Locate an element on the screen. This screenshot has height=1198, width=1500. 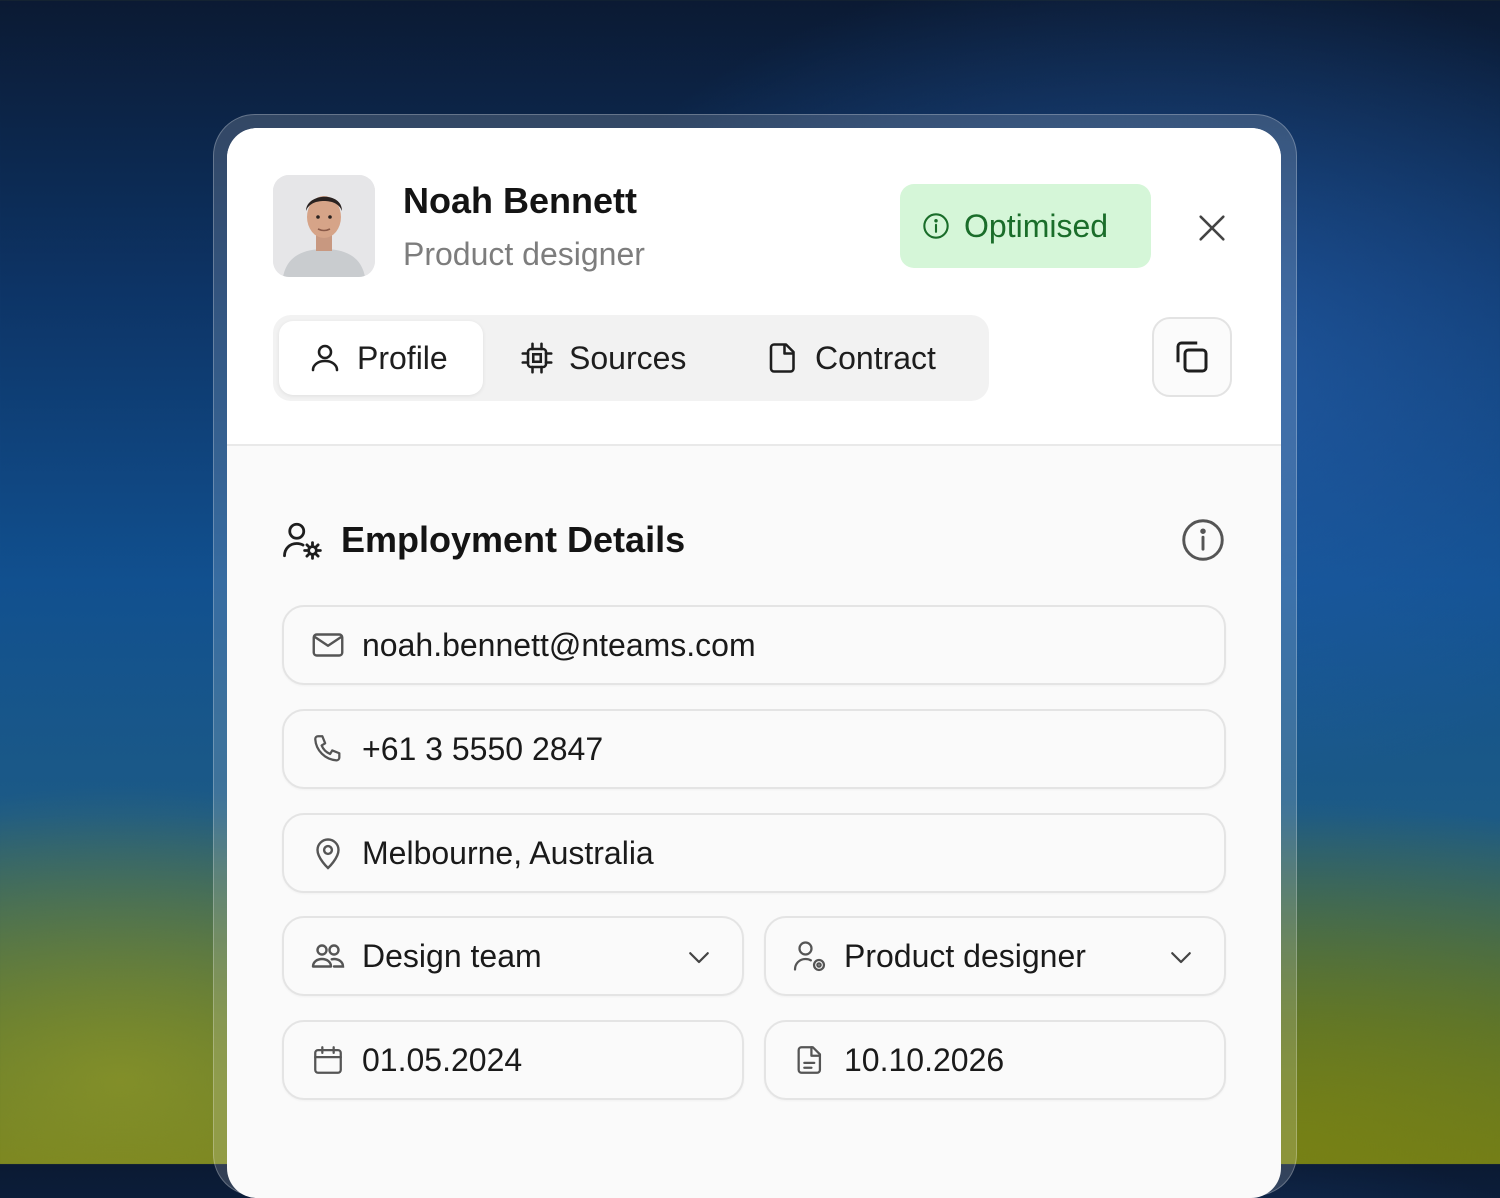
section-title: Employment Details is located at coordinates (513, 539).